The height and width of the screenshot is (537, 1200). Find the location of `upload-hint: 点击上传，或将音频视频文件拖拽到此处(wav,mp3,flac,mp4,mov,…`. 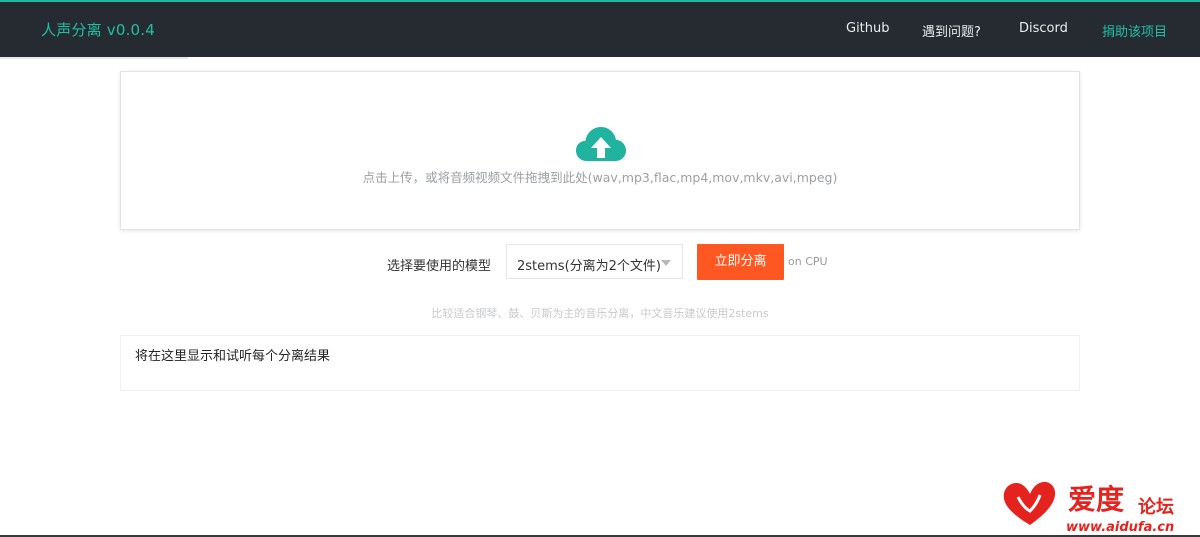

upload-hint: 点击上传，或将音频视频文件拖拽到此处(wav,mp3,flac,mp4,mov,… is located at coordinates (600, 177).